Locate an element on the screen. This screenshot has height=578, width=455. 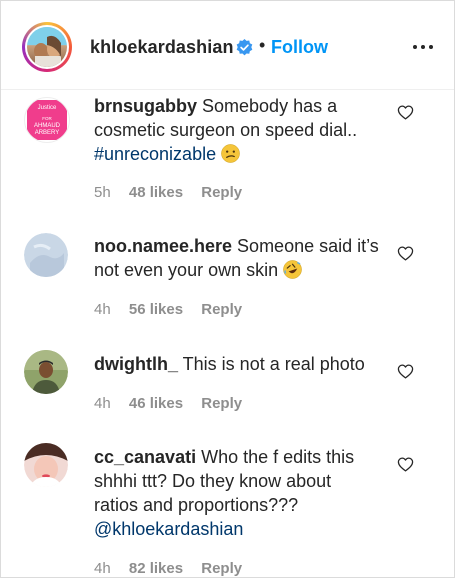
comment-body: This is not a real photo is located at coordinates (271, 364).